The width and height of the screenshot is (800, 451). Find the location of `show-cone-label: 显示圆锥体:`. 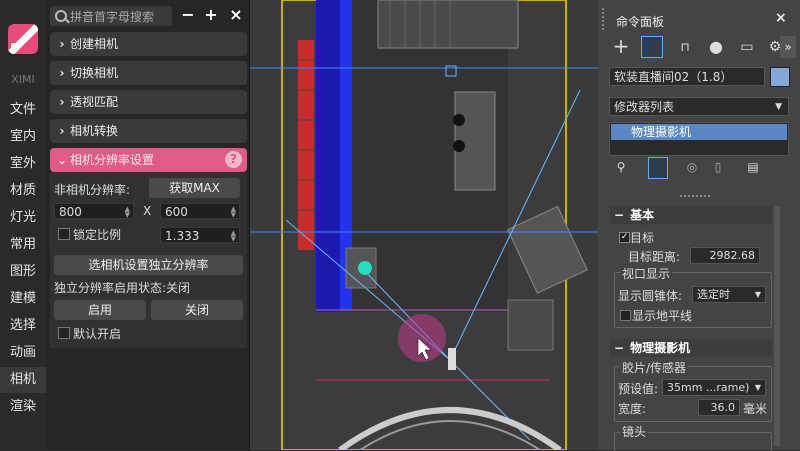

show-cone-label: 显示圆锥体: is located at coordinates (650, 296).